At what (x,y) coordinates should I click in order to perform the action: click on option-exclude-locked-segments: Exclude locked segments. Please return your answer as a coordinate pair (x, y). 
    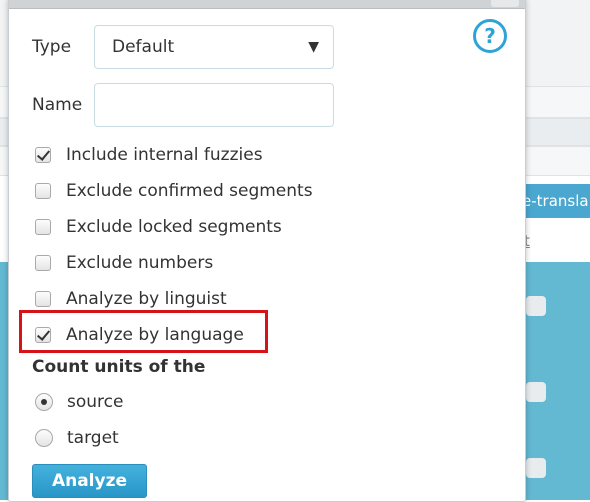
    Looking at the image, I should click on (158, 227).